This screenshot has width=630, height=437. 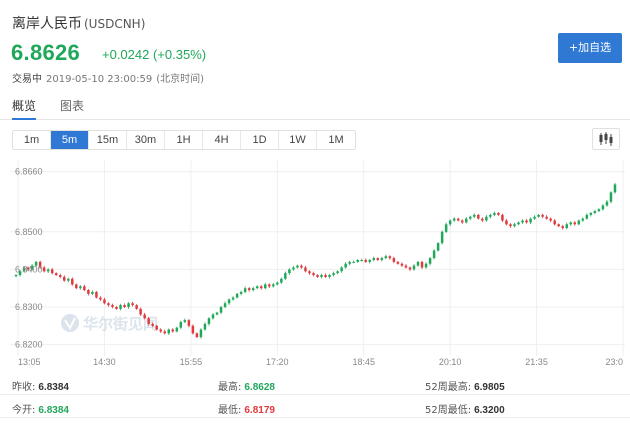 What do you see at coordinates (590, 48) in the screenshot?
I see `add-to-watchlist-button: +加自选` at bounding box center [590, 48].